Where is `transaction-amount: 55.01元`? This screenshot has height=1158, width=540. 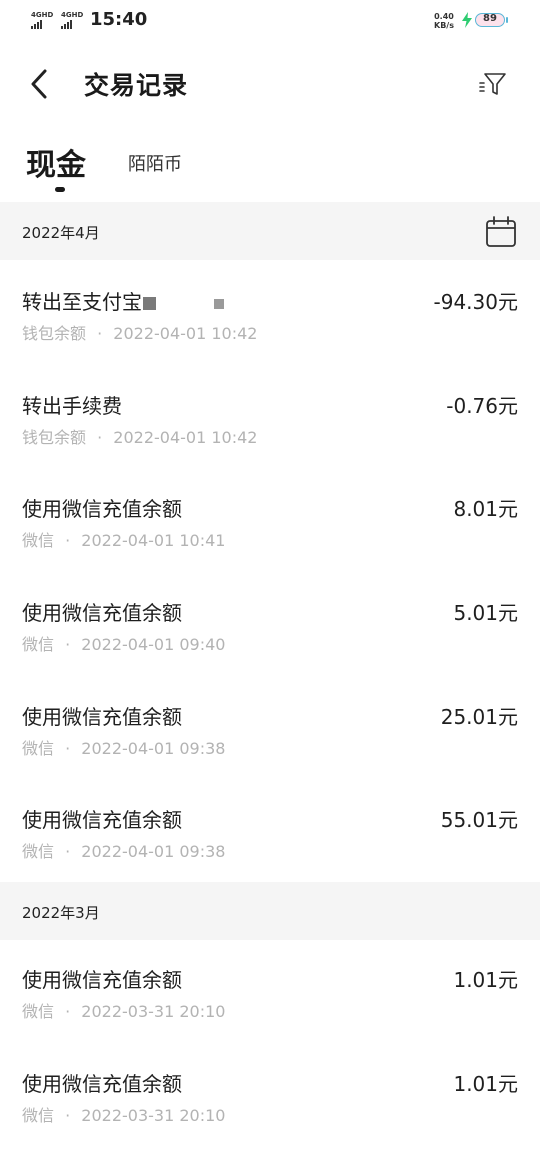
transaction-amount: 55.01元 is located at coordinates (479, 820).